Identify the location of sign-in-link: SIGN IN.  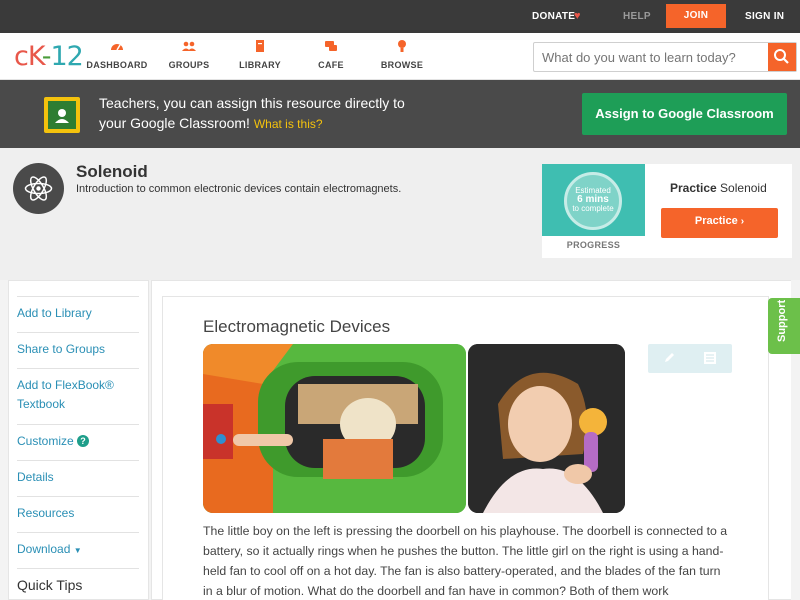
(764, 16).